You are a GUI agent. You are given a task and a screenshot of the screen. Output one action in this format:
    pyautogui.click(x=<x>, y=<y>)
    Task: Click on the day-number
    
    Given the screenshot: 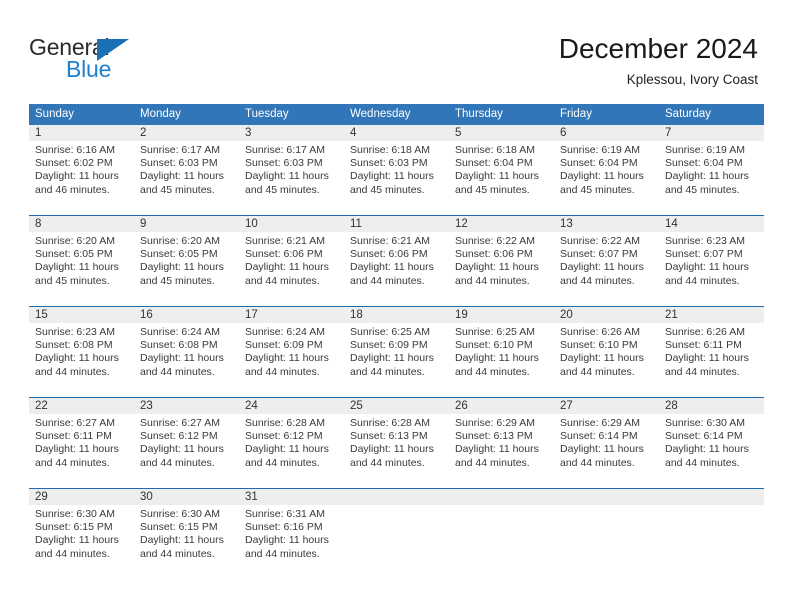 What is the action you would take?
    pyautogui.click(x=711, y=497)
    